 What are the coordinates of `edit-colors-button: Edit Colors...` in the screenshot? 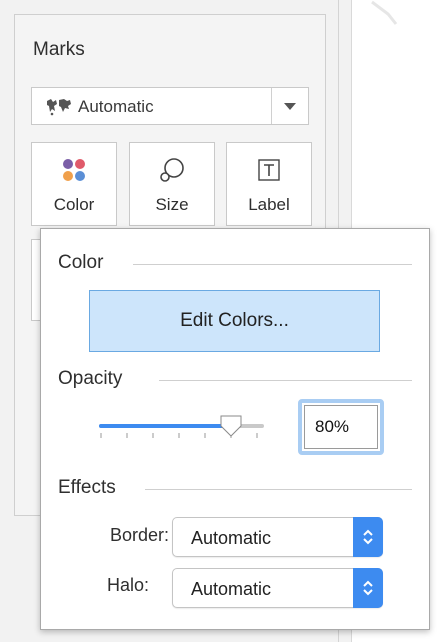 It's located at (234, 321).